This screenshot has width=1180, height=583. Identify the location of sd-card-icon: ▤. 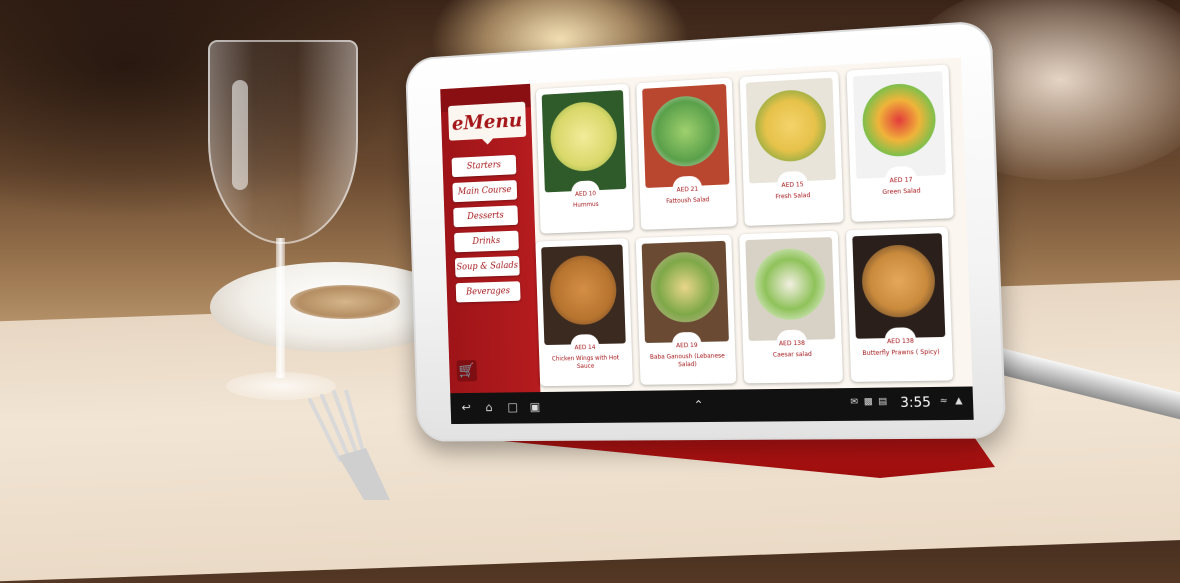
(882, 402).